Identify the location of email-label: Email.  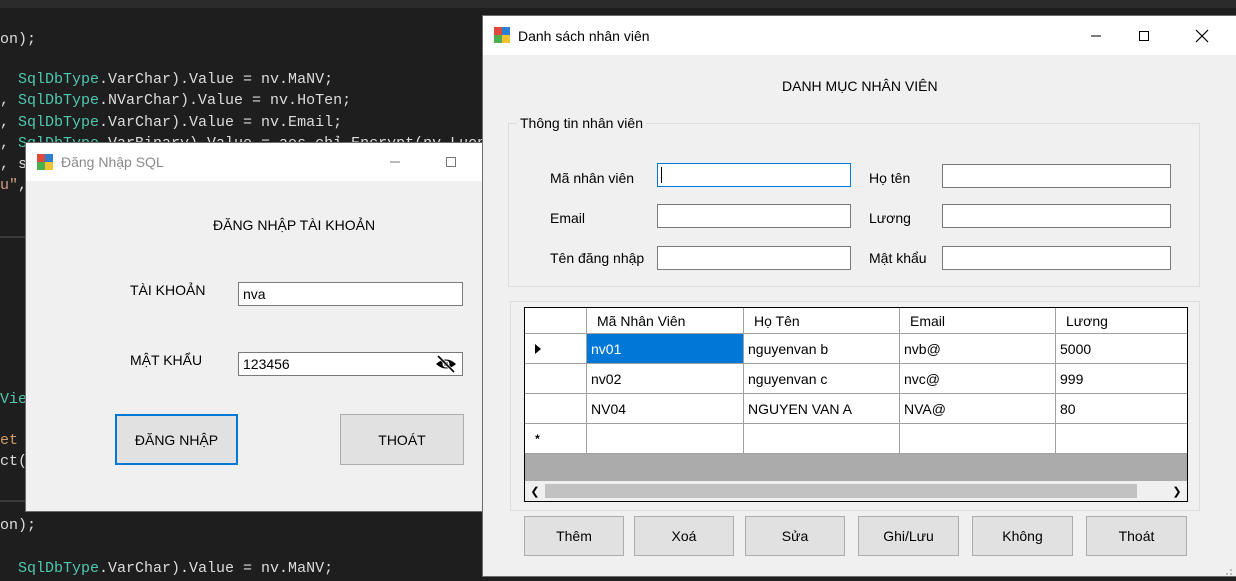
(568, 218).